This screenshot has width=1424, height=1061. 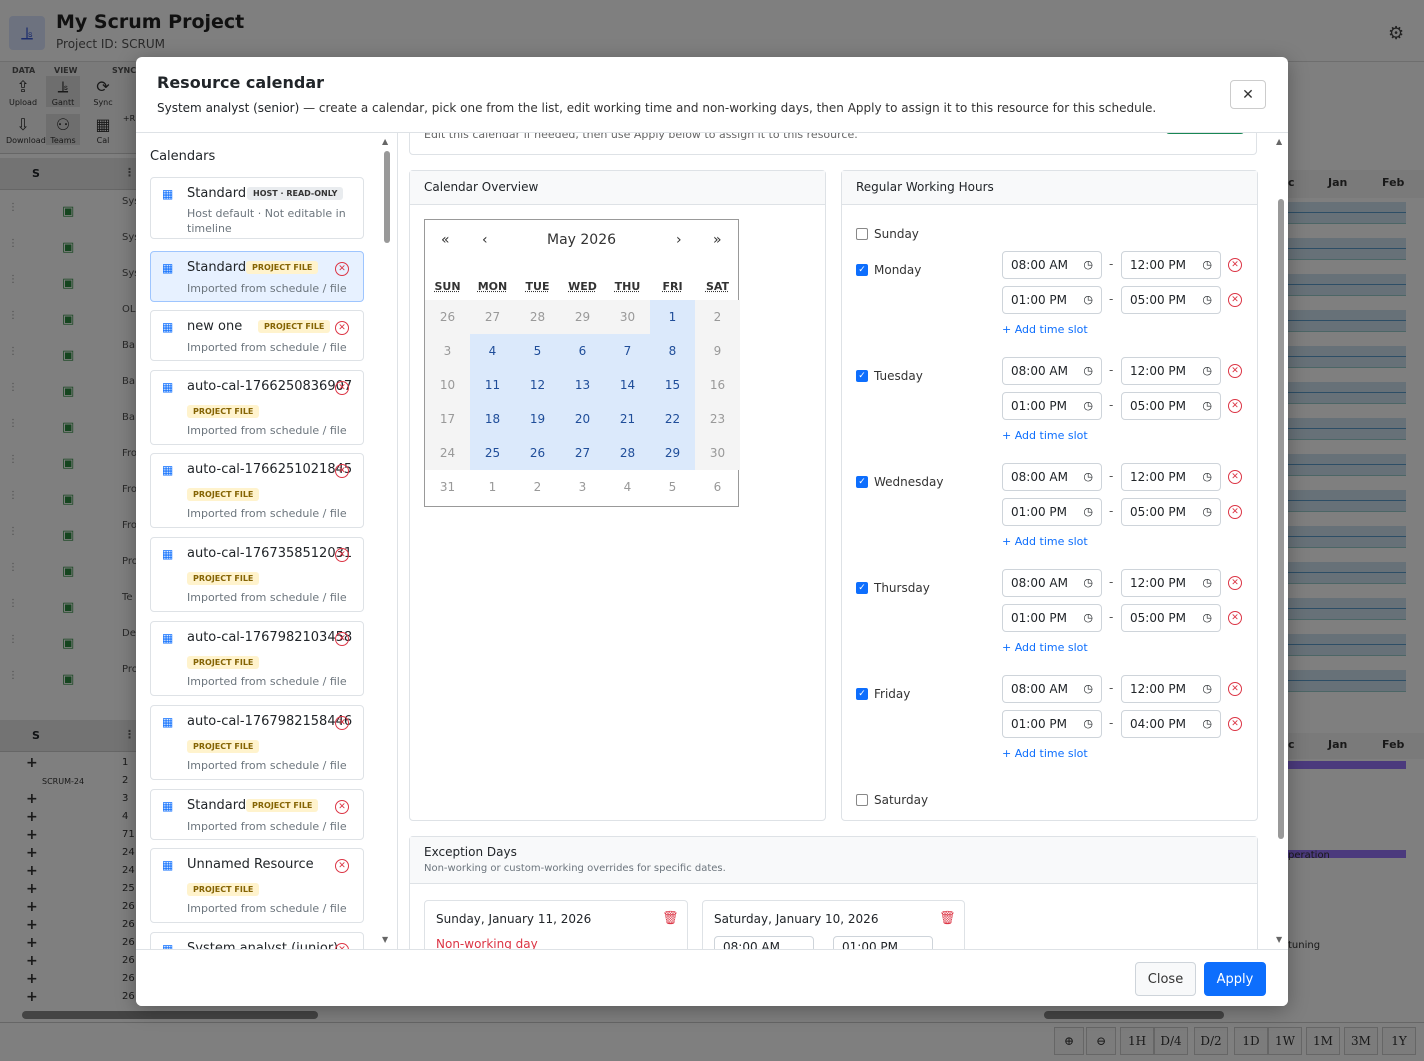 What do you see at coordinates (447, 419) in the screenshot?
I see `calendar-day: 17` at bounding box center [447, 419].